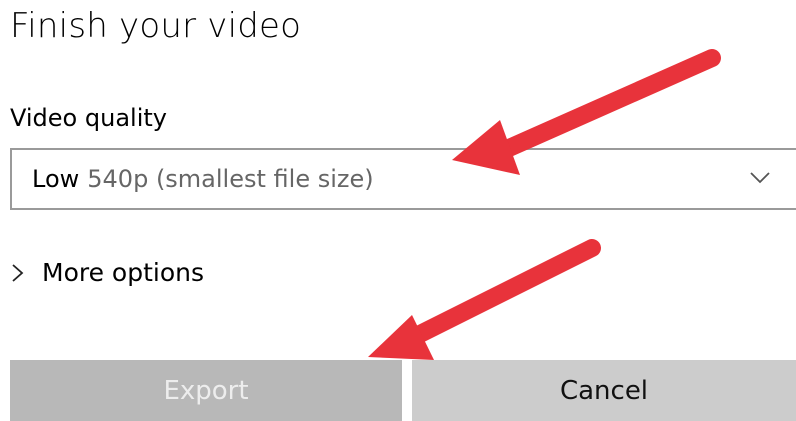 The width and height of the screenshot is (796, 421). Describe the element at coordinates (230, 179) in the screenshot. I see `quality-detail-text: 540p (smallest file size)` at that location.